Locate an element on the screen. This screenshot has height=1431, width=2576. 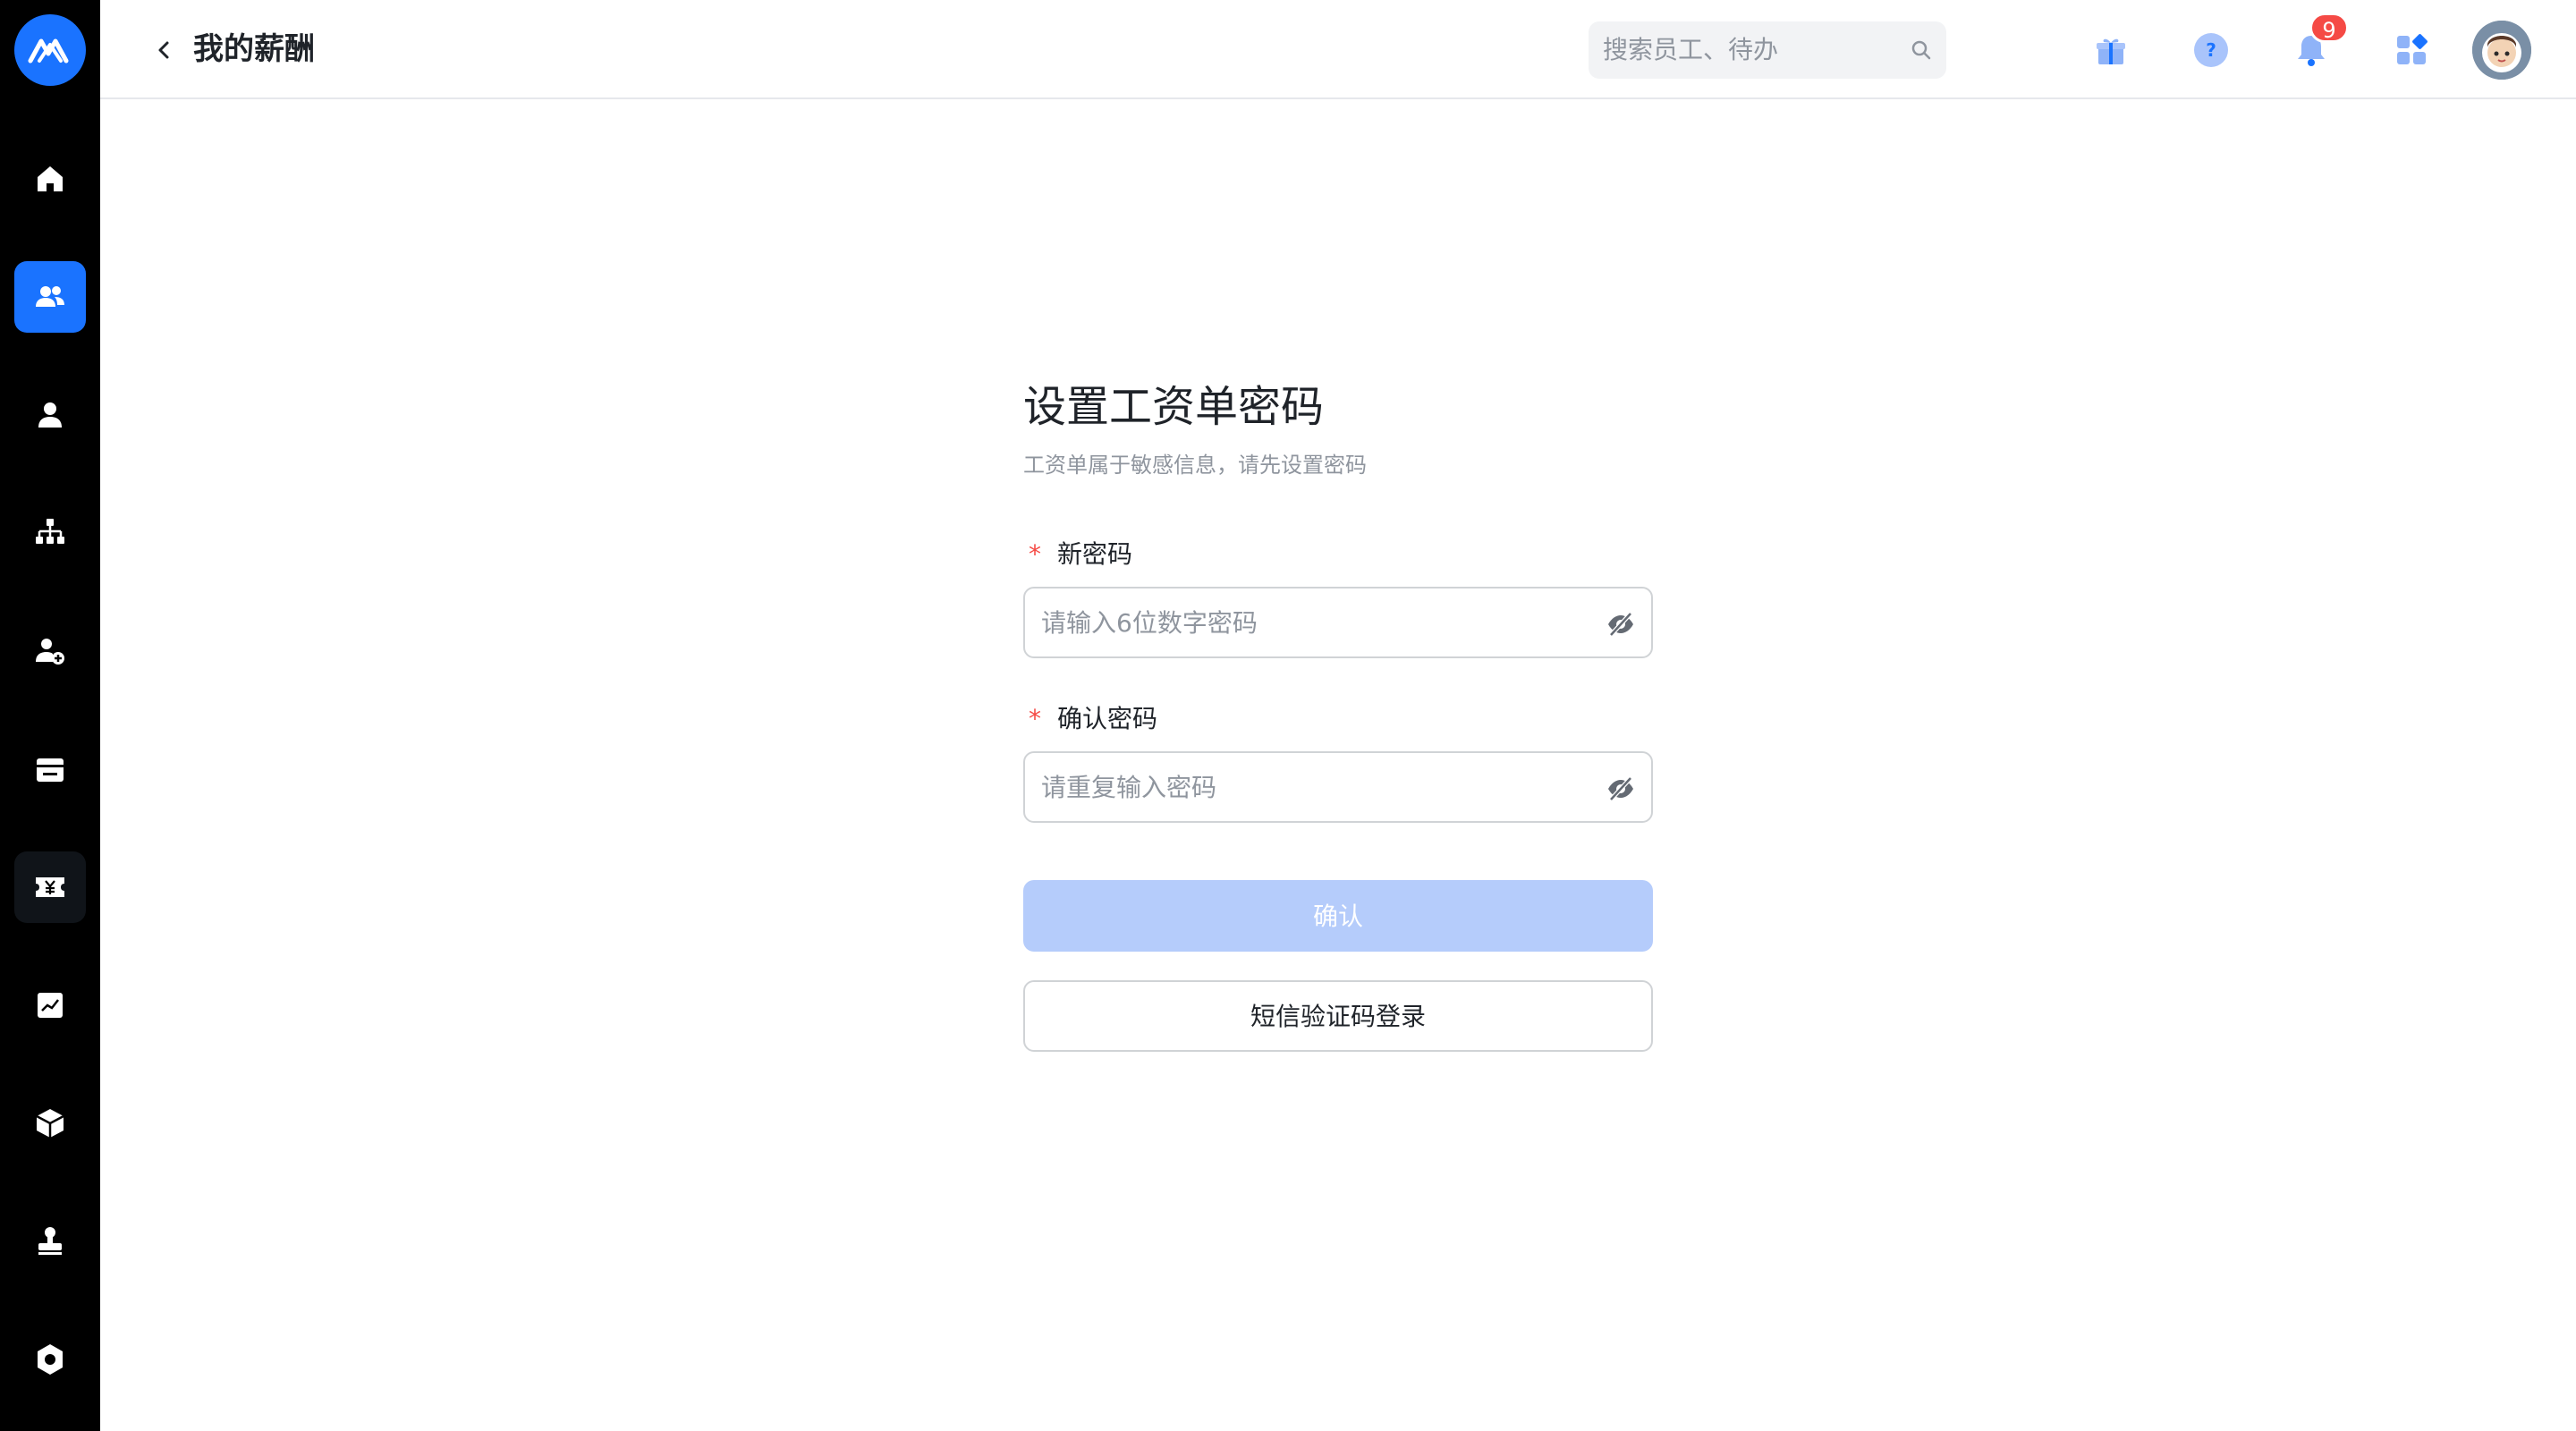
calendar-icon is located at coordinates (50, 770).